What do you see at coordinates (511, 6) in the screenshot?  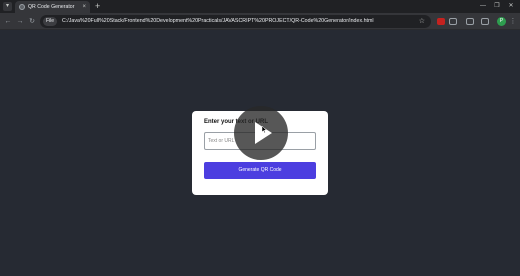 I see `close-window-button: ✕` at bounding box center [511, 6].